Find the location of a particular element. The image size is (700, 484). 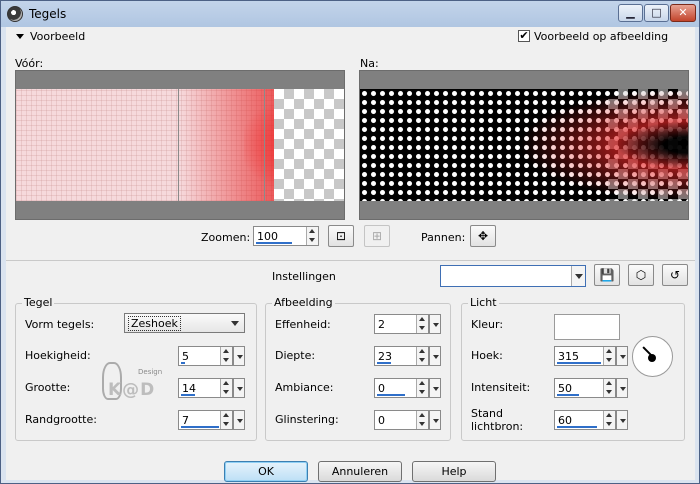

border-size-spin-arrows is located at coordinates (226, 420).